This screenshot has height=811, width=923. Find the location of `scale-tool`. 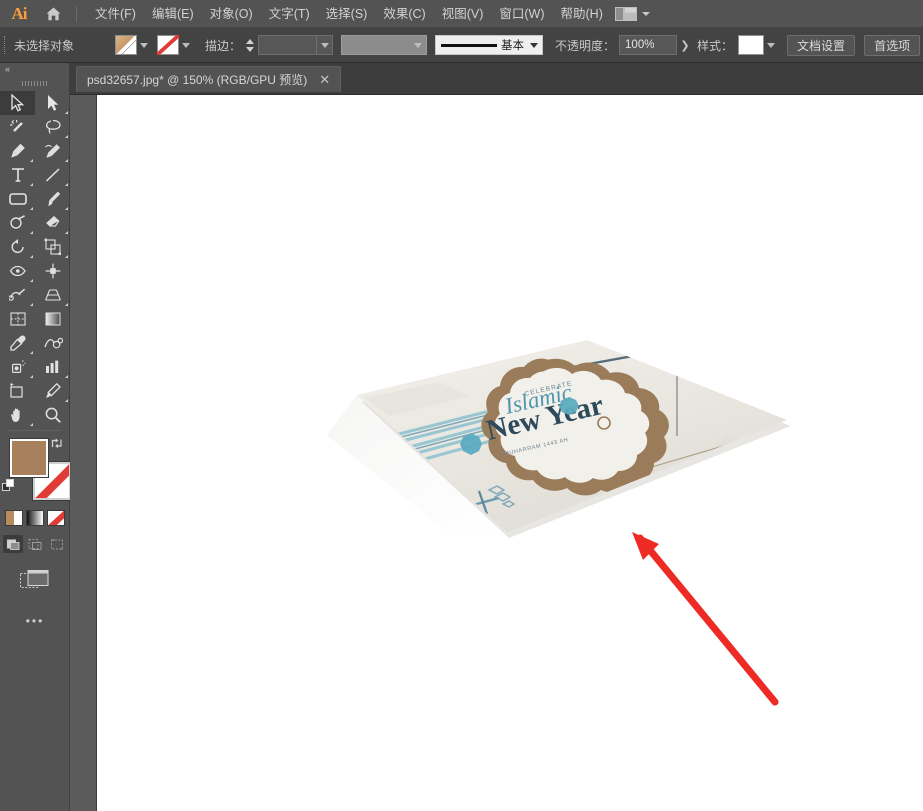

scale-tool is located at coordinates (52, 247).